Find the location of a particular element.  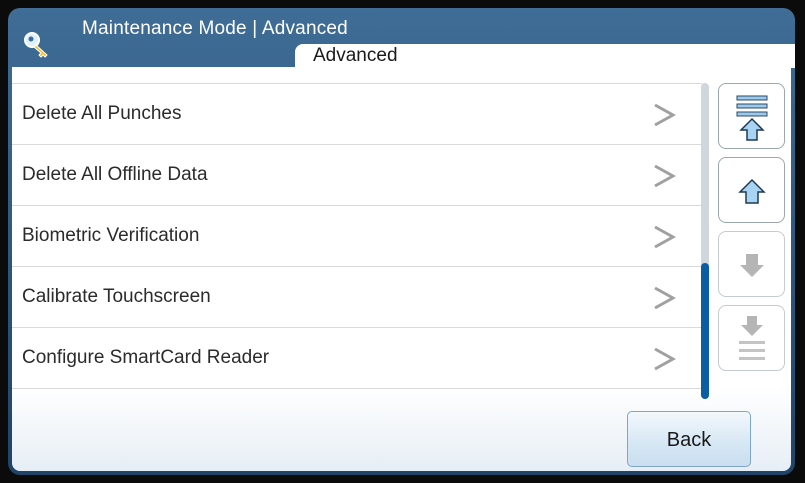

list-item-label: Delete All Offline Data is located at coordinates (115, 174).